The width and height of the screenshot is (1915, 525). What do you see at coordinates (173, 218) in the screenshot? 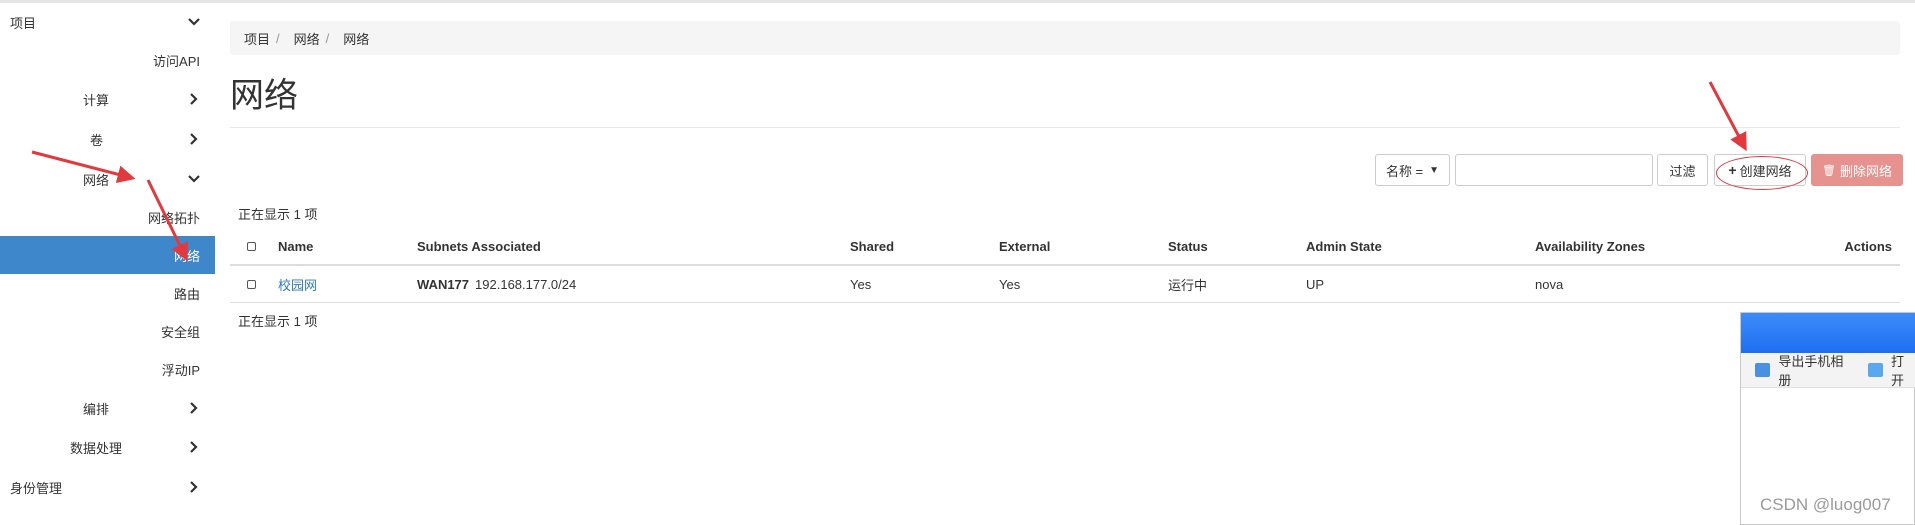
I see `sidebar-item-label: 网络拓扑` at bounding box center [173, 218].